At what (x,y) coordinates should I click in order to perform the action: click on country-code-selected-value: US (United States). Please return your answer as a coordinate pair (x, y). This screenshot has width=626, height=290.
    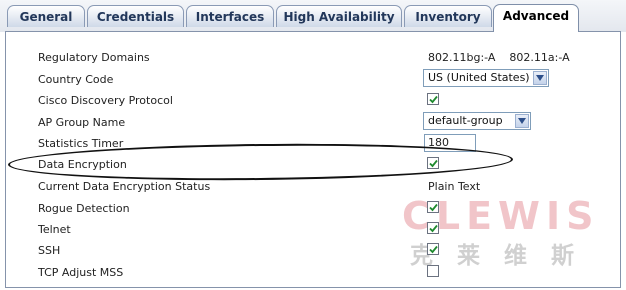
    Looking at the image, I should click on (479, 77).